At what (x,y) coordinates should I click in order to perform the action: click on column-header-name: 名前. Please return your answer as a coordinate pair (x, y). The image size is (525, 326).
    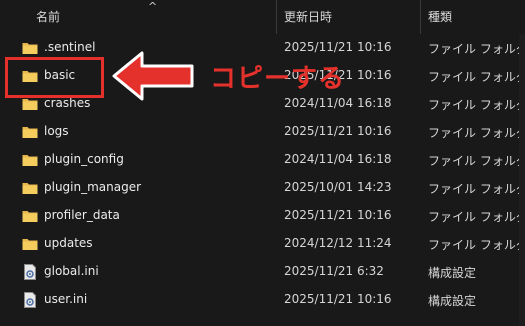
    Looking at the image, I should click on (48, 16).